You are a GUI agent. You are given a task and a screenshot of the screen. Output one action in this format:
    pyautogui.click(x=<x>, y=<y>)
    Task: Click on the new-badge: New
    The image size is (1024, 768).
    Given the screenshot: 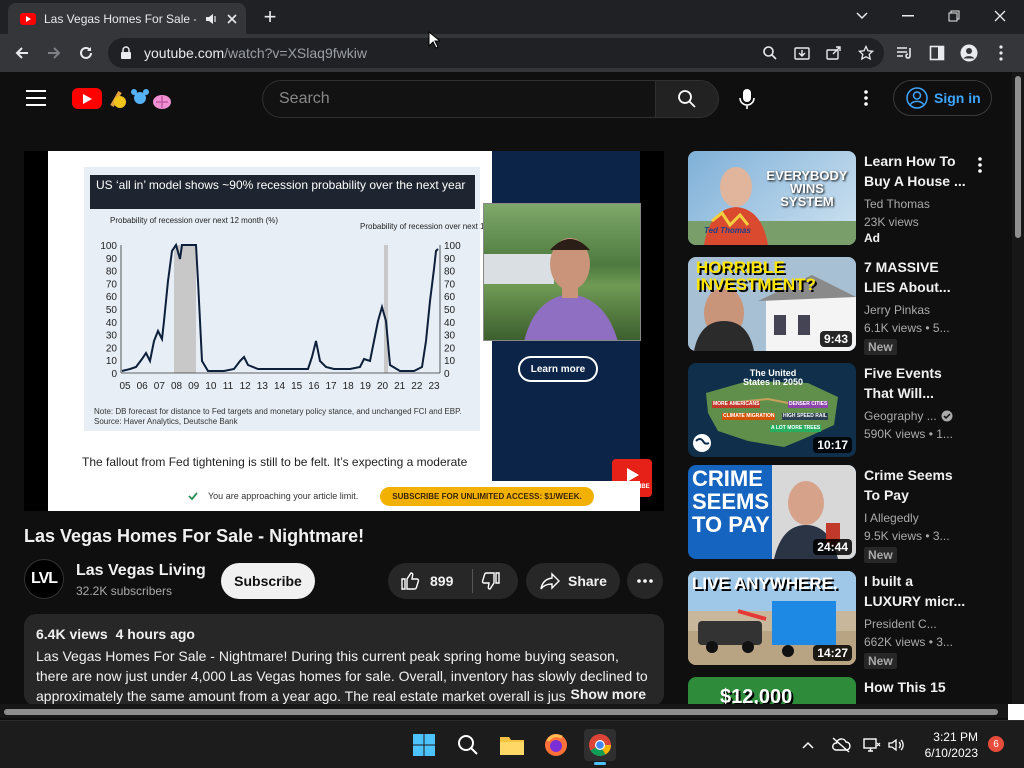 What is the action you would take?
    pyautogui.click(x=880, y=661)
    